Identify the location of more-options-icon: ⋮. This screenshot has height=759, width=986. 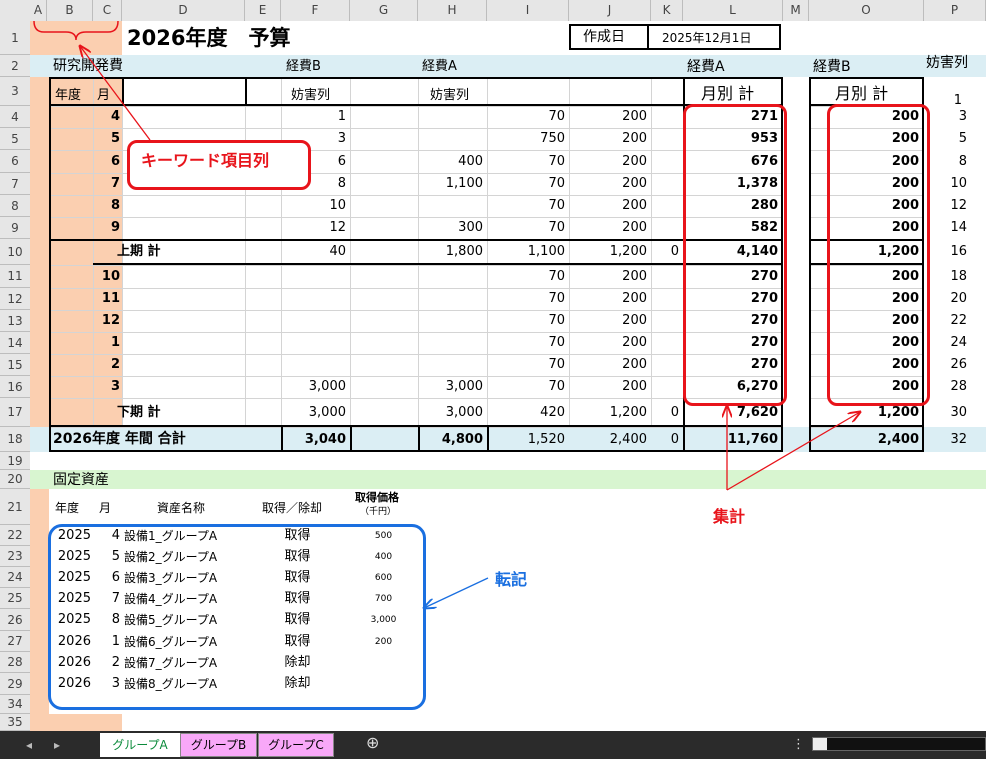
(798, 745).